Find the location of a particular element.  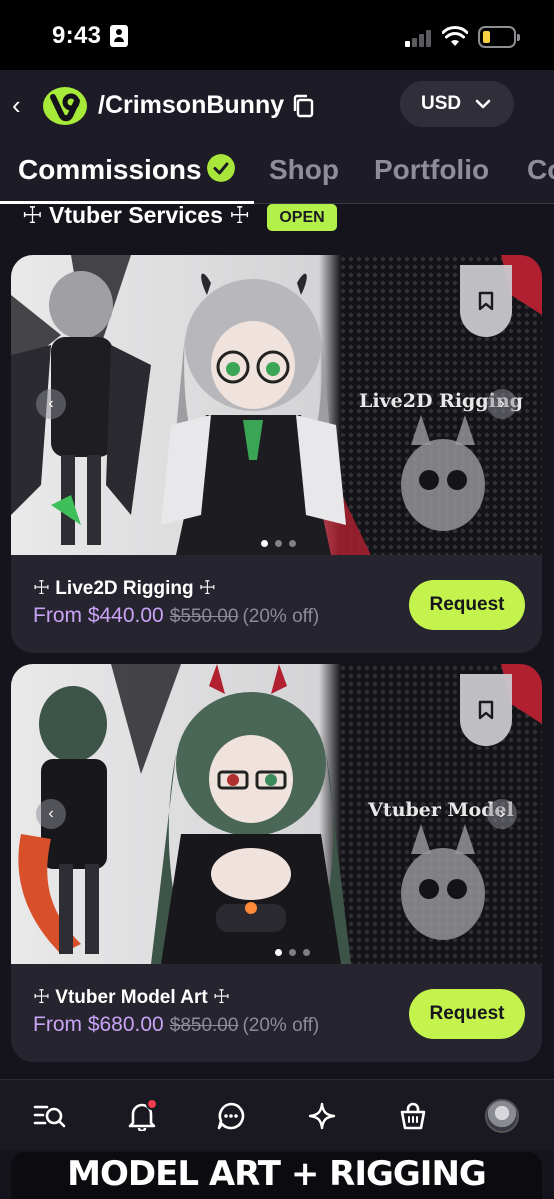

wifi-icon is located at coordinates (455, 36).